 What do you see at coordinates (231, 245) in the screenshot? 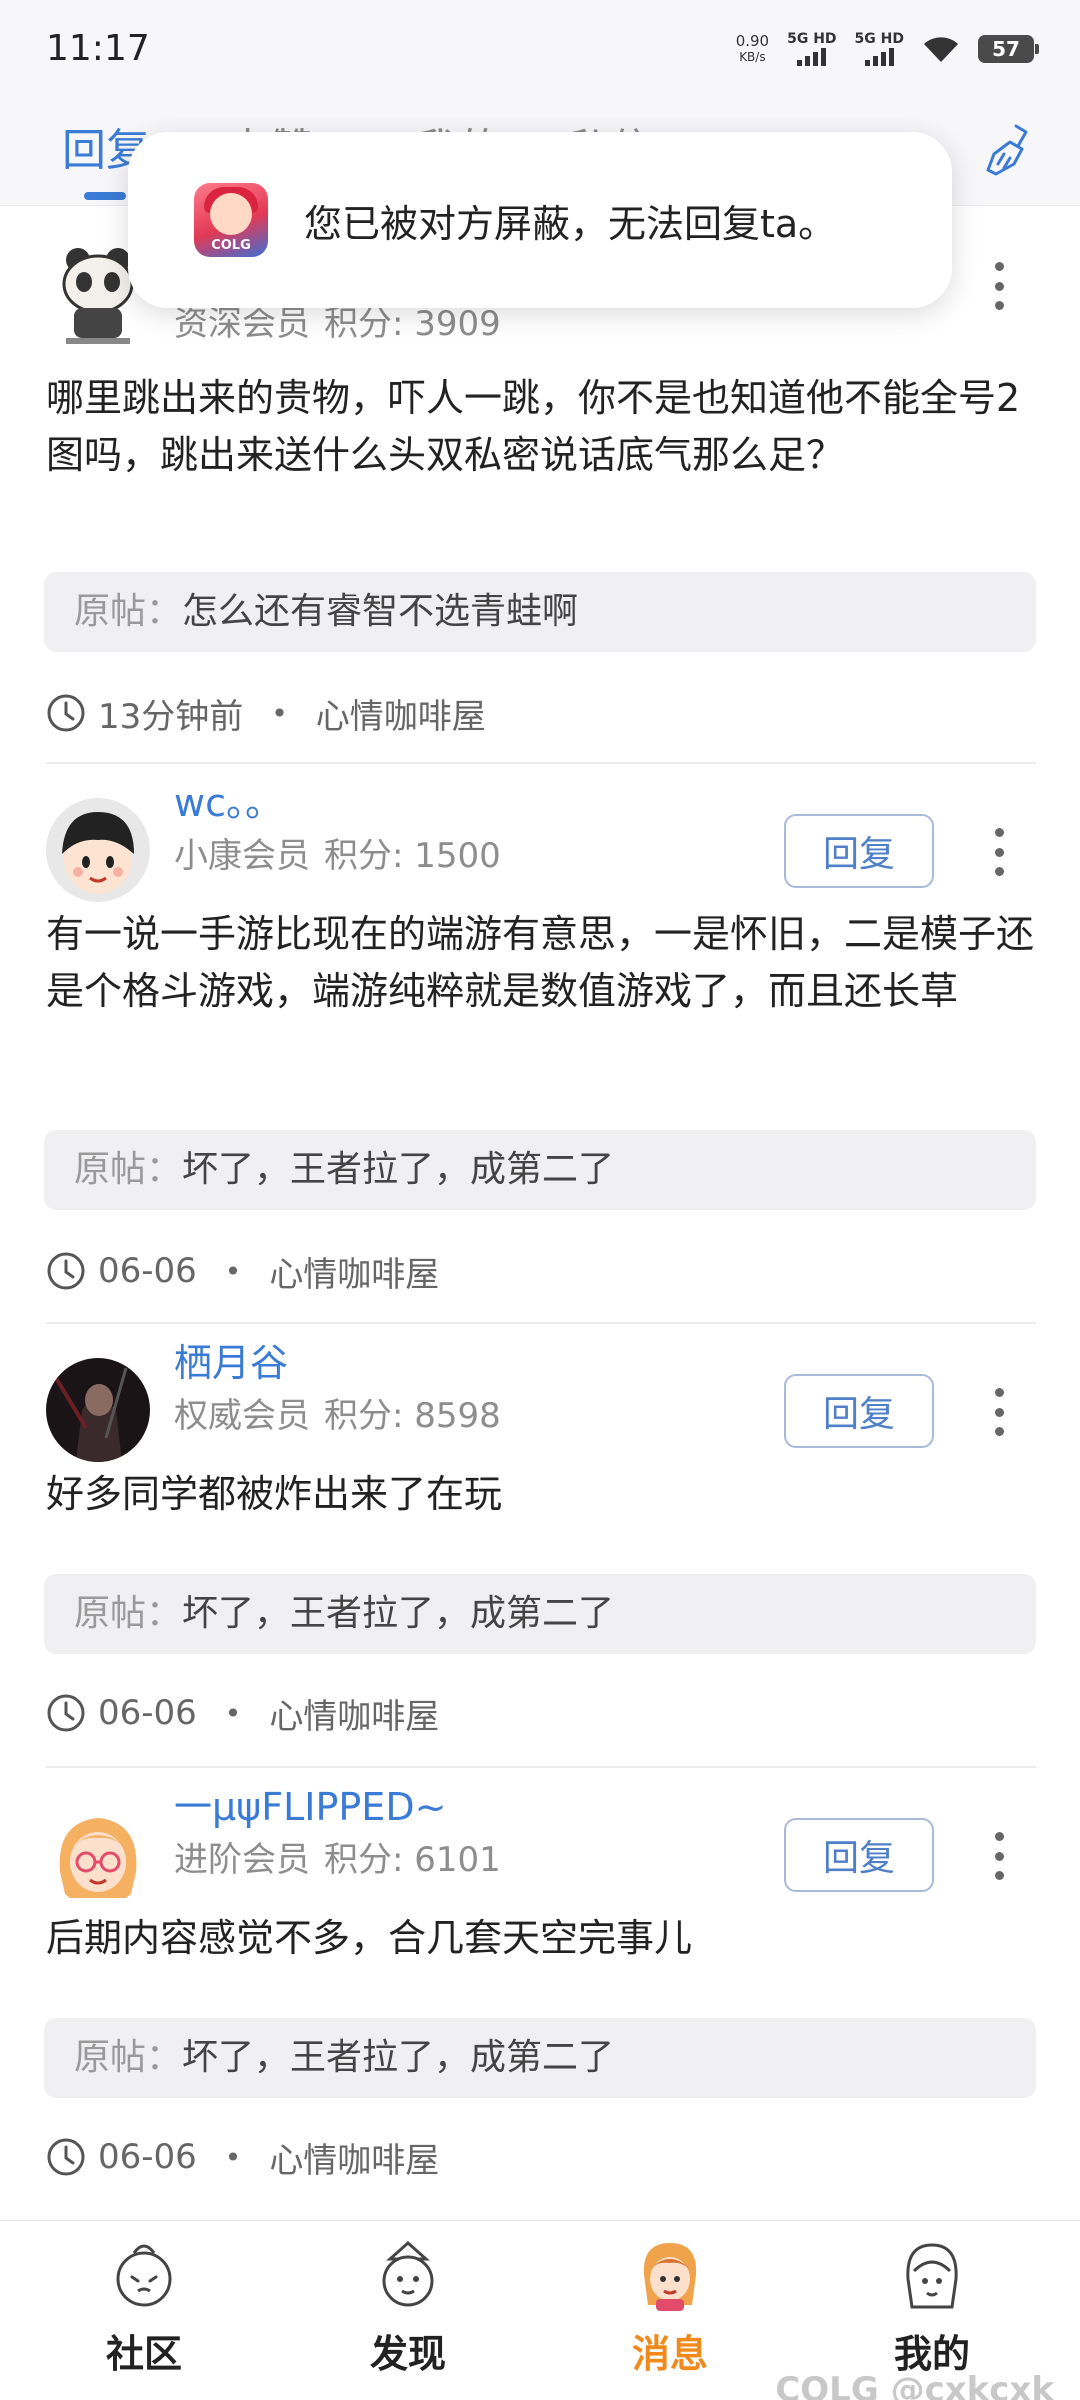
I see `app-brand-text: COLG` at bounding box center [231, 245].